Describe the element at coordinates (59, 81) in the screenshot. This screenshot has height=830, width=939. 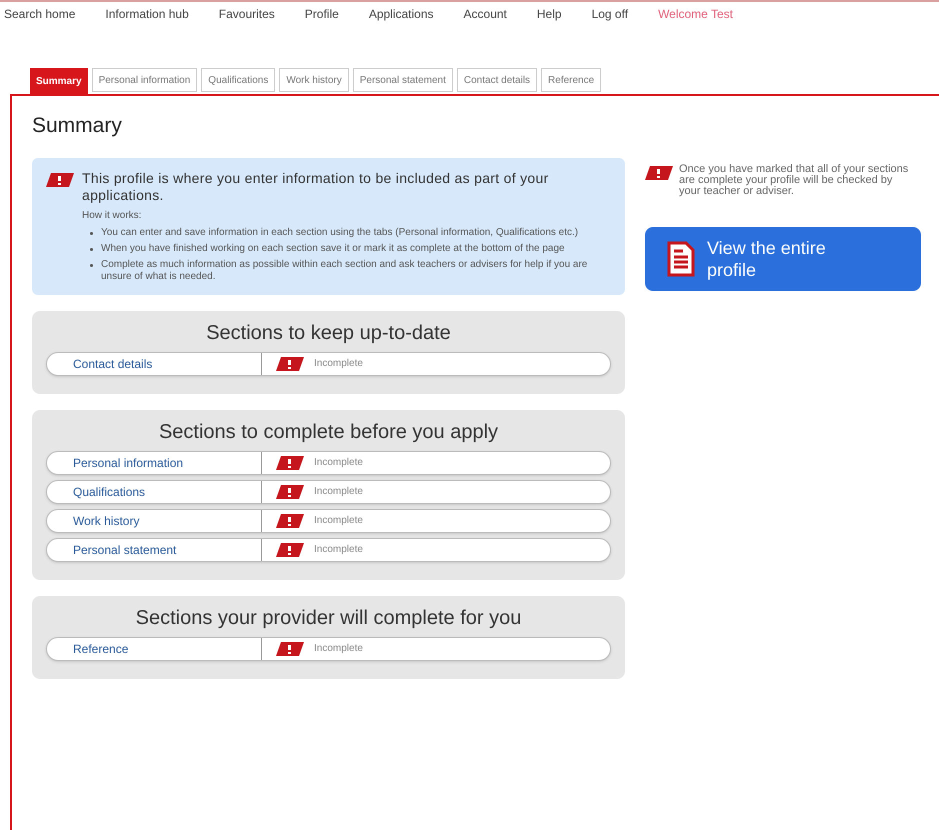
I see `tab: Summary` at that location.